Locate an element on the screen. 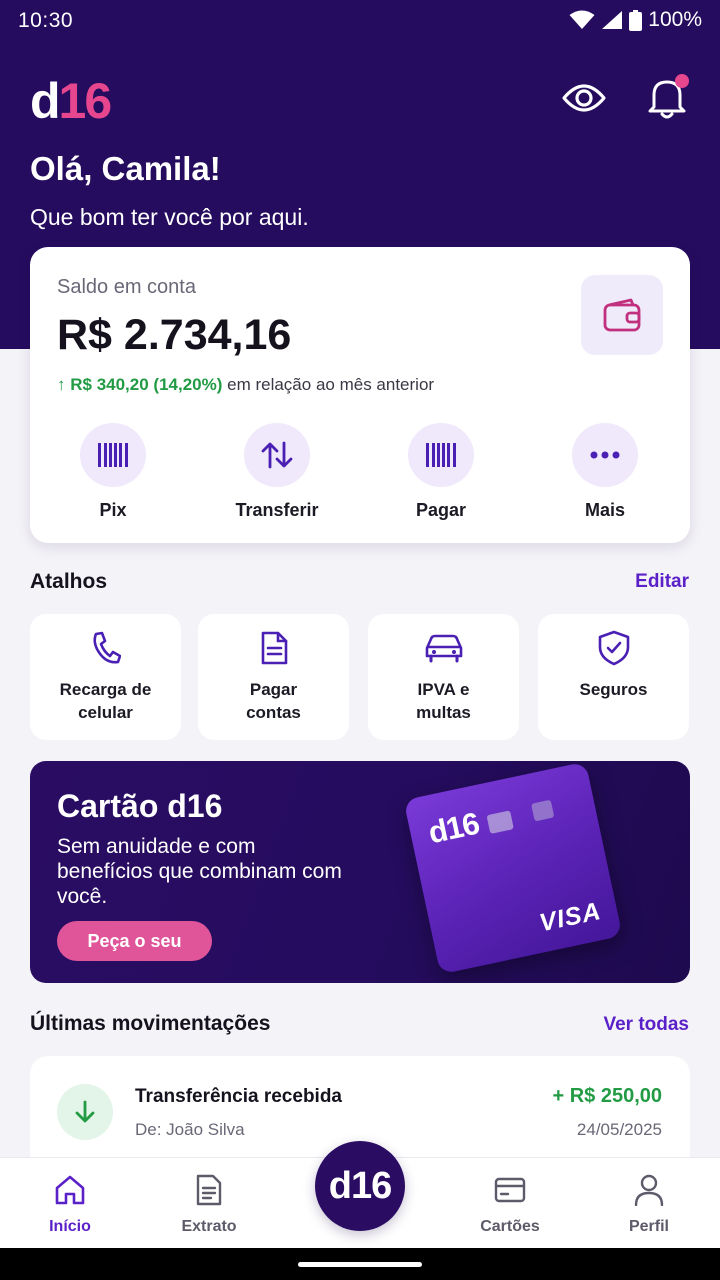 This screenshot has height=1280, width=720. nav-home: Início is located at coordinates (70, 1204).